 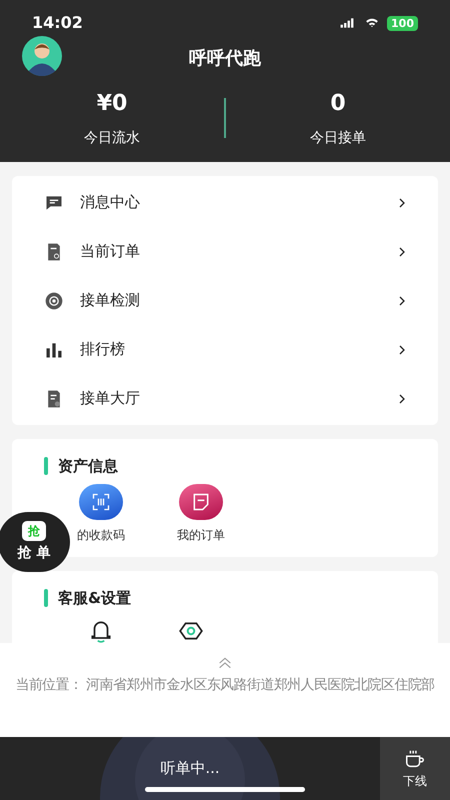 What do you see at coordinates (34, 553) in the screenshot?
I see `grab-label: 抢 单` at bounding box center [34, 553].